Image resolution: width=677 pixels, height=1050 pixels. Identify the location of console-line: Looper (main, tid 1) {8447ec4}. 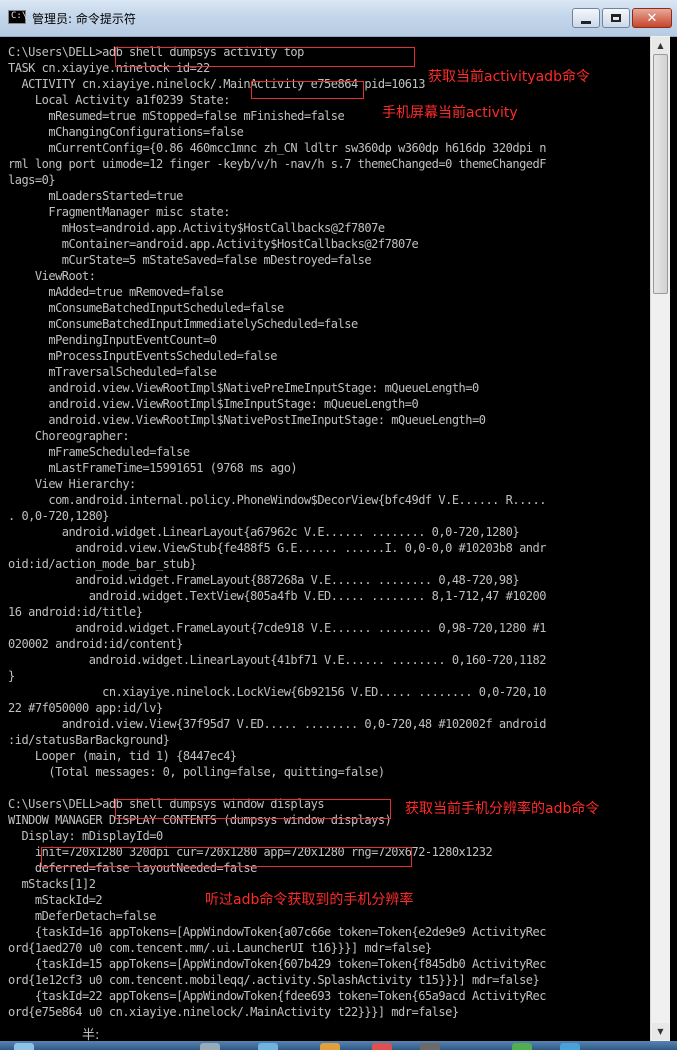
(122, 756).